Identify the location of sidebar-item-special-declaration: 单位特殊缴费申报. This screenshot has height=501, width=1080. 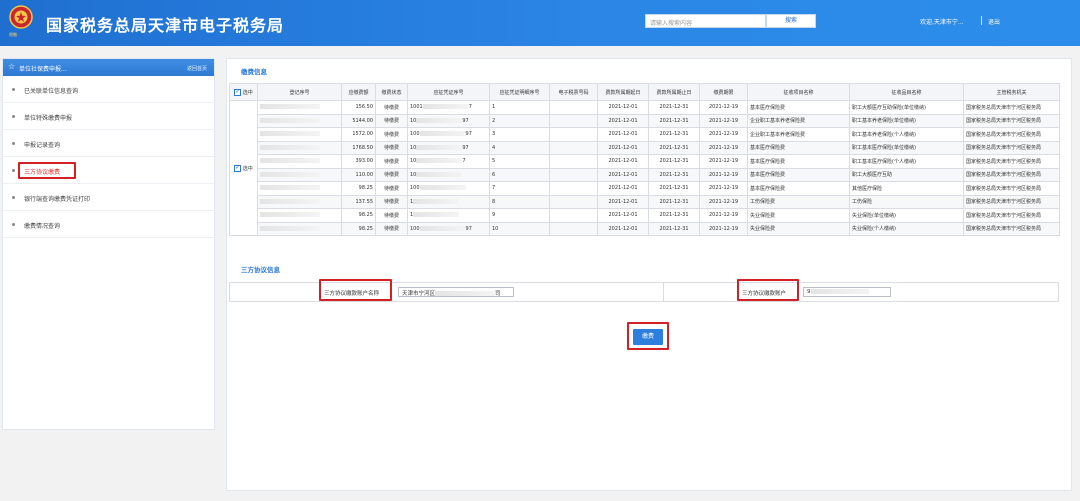
(108, 116).